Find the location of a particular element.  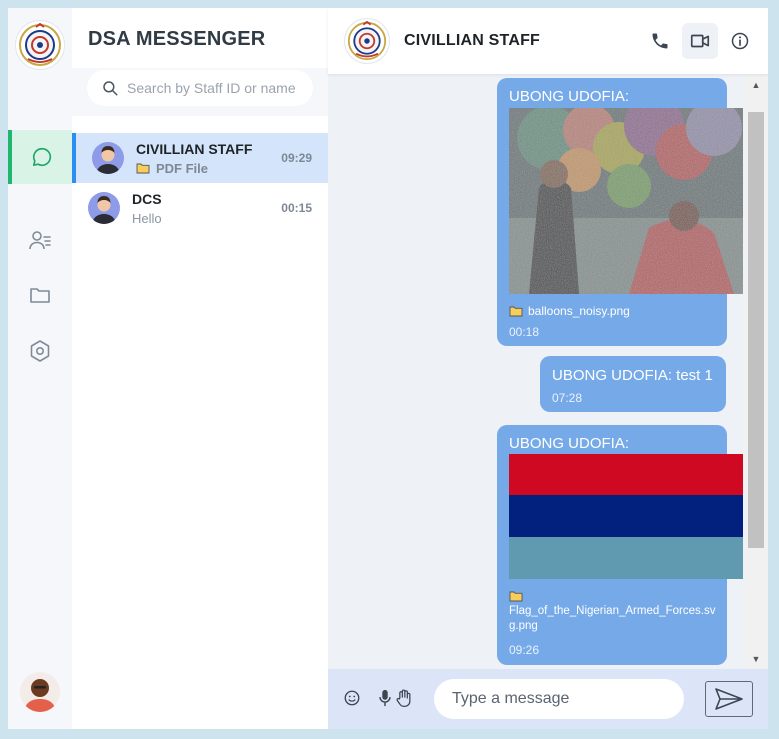

rail-chats is located at coordinates (40, 157).